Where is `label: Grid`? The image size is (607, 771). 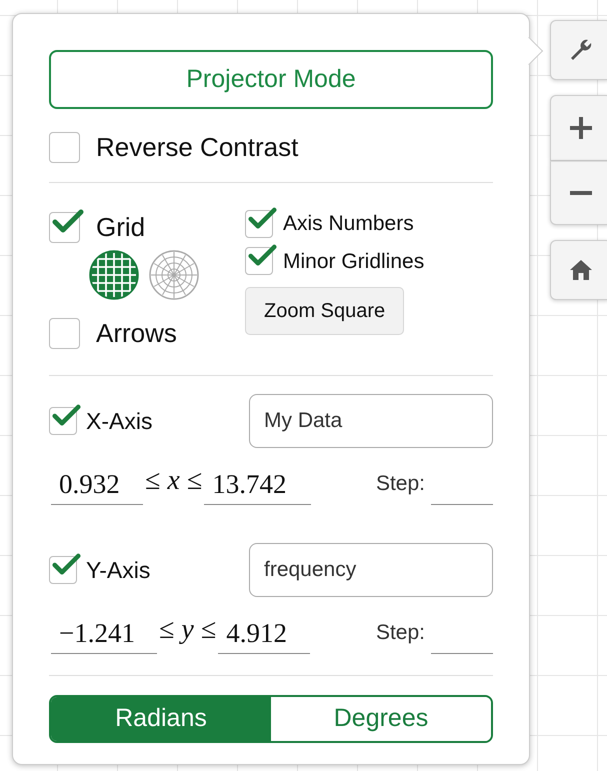
label: Grid is located at coordinates (121, 227).